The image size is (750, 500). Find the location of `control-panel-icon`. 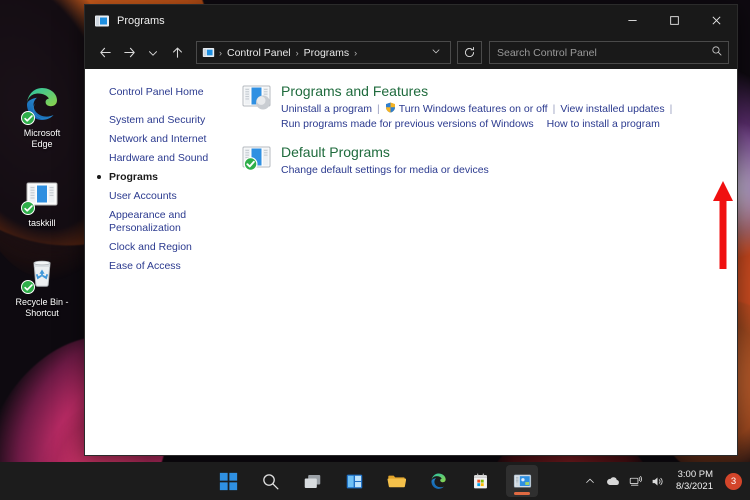

control-panel-icon is located at coordinates (102, 21).